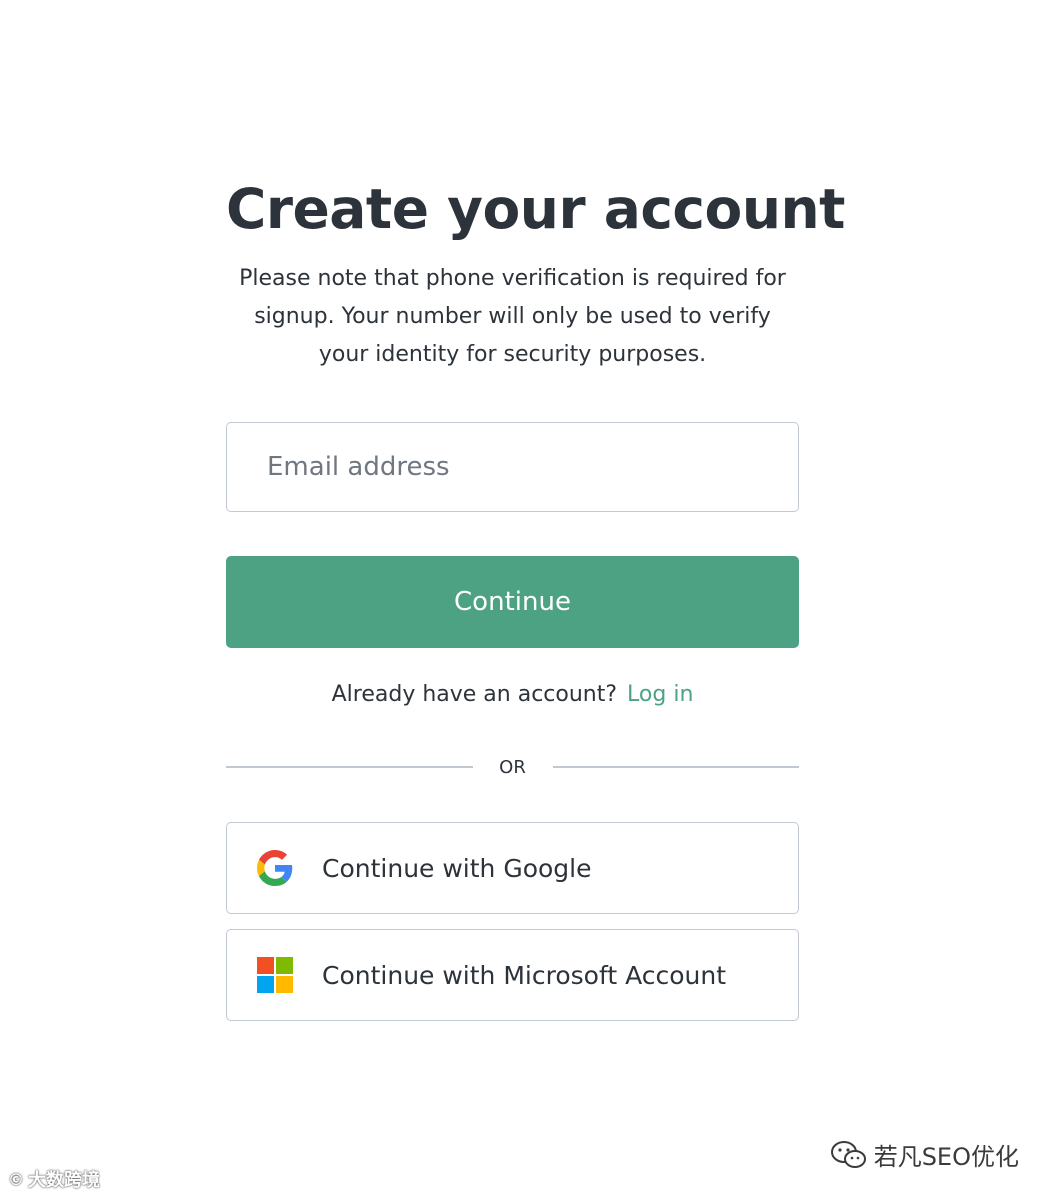 The width and height of the screenshot is (1053, 1200). I want to click on login-prompt-text: Already have an account?, so click(474, 694).